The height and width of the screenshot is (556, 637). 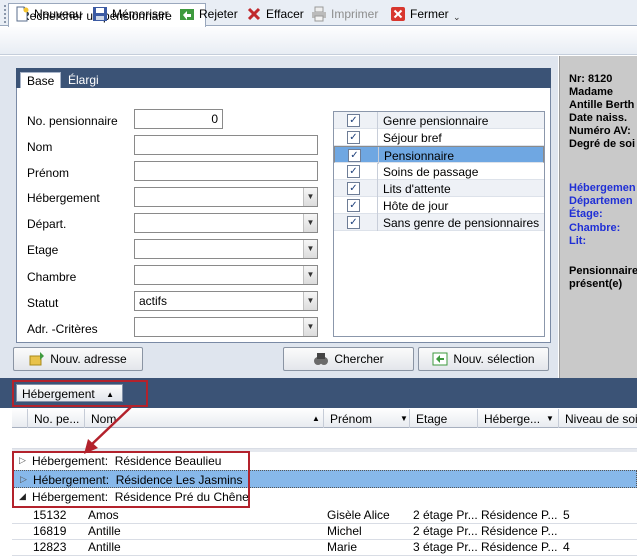 I want to click on toolbar-overflow-icon: ⌄, so click(x=457, y=17).